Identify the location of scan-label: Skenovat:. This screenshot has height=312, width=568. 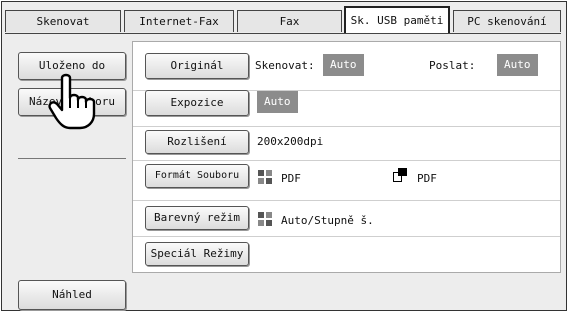
(285, 65).